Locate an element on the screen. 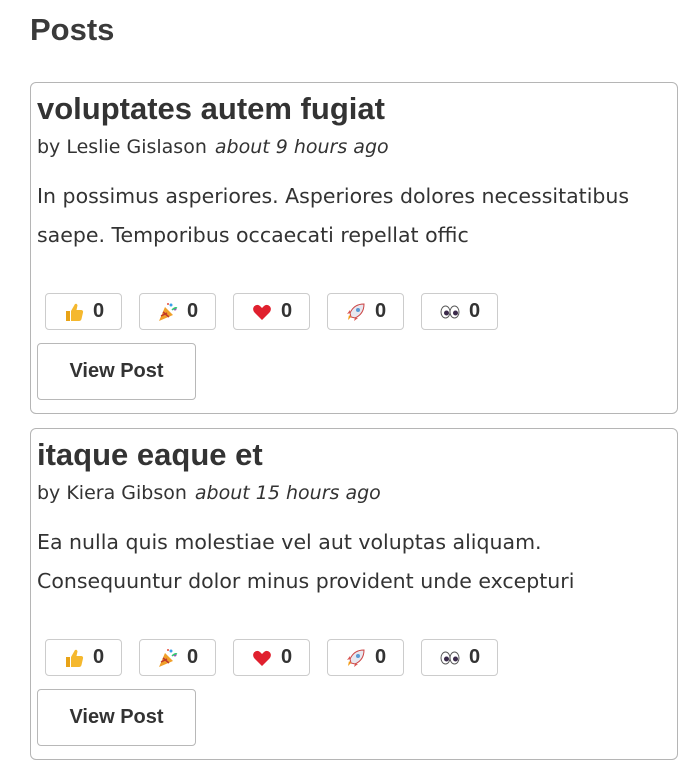 The width and height of the screenshot is (700, 765). post-timestamp: about 9 hours ago is located at coordinates (301, 147).